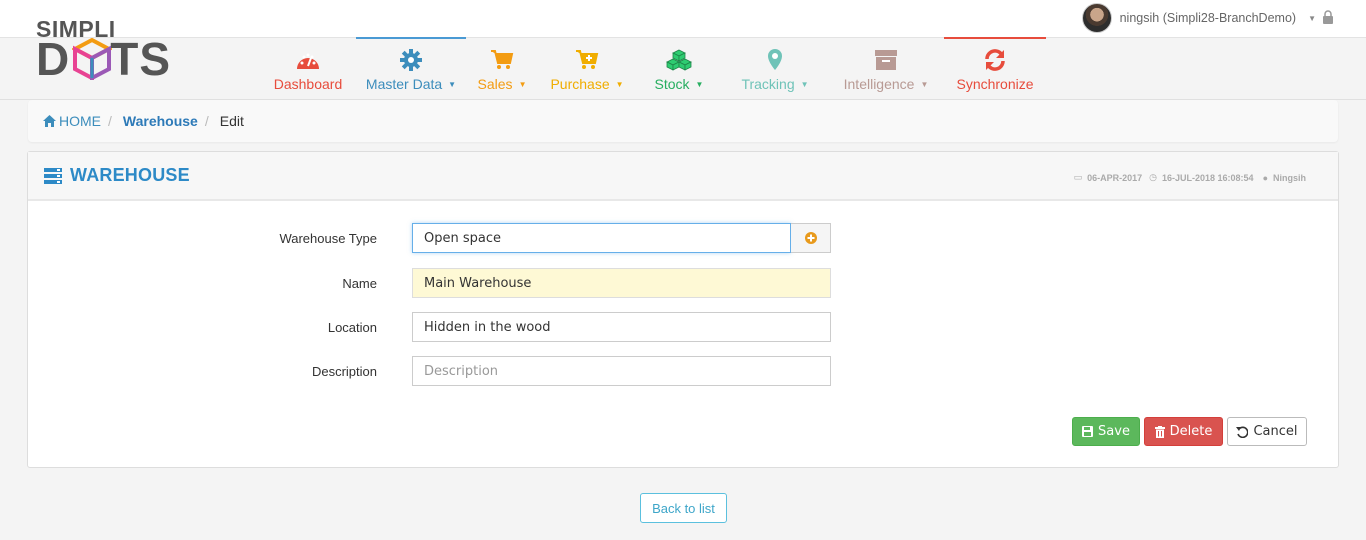 The image size is (1366, 540). Describe the element at coordinates (683, 121) in the screenshot. I see `breadcrumb: HOME / Warehouse / Edit` at that location.